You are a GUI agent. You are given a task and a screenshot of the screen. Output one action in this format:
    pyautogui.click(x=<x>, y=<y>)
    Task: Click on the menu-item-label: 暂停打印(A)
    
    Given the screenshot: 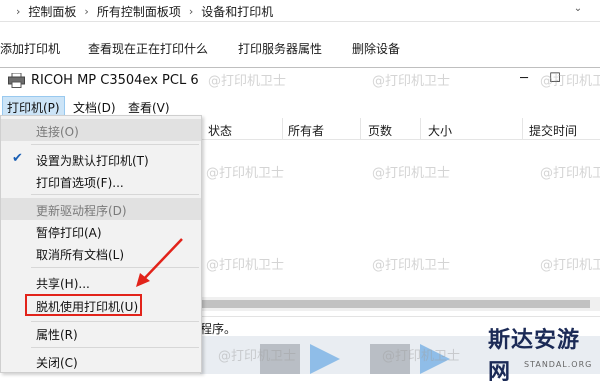 What is the action you would take?
    pyautogui.click(x=69, y=233)
    